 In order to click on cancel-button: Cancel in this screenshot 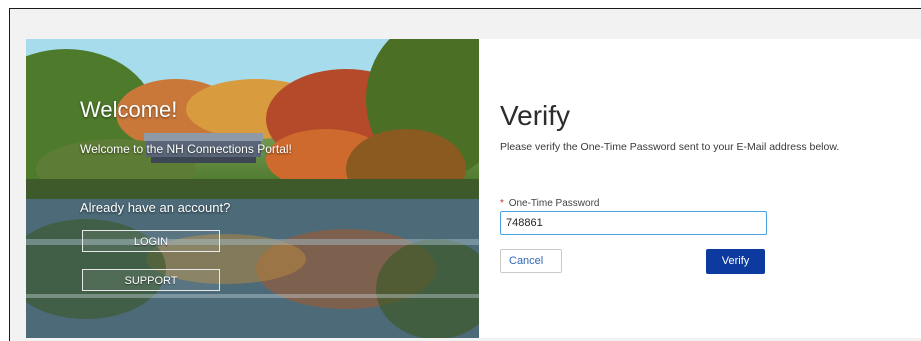, I will do `click(531, 261)`.